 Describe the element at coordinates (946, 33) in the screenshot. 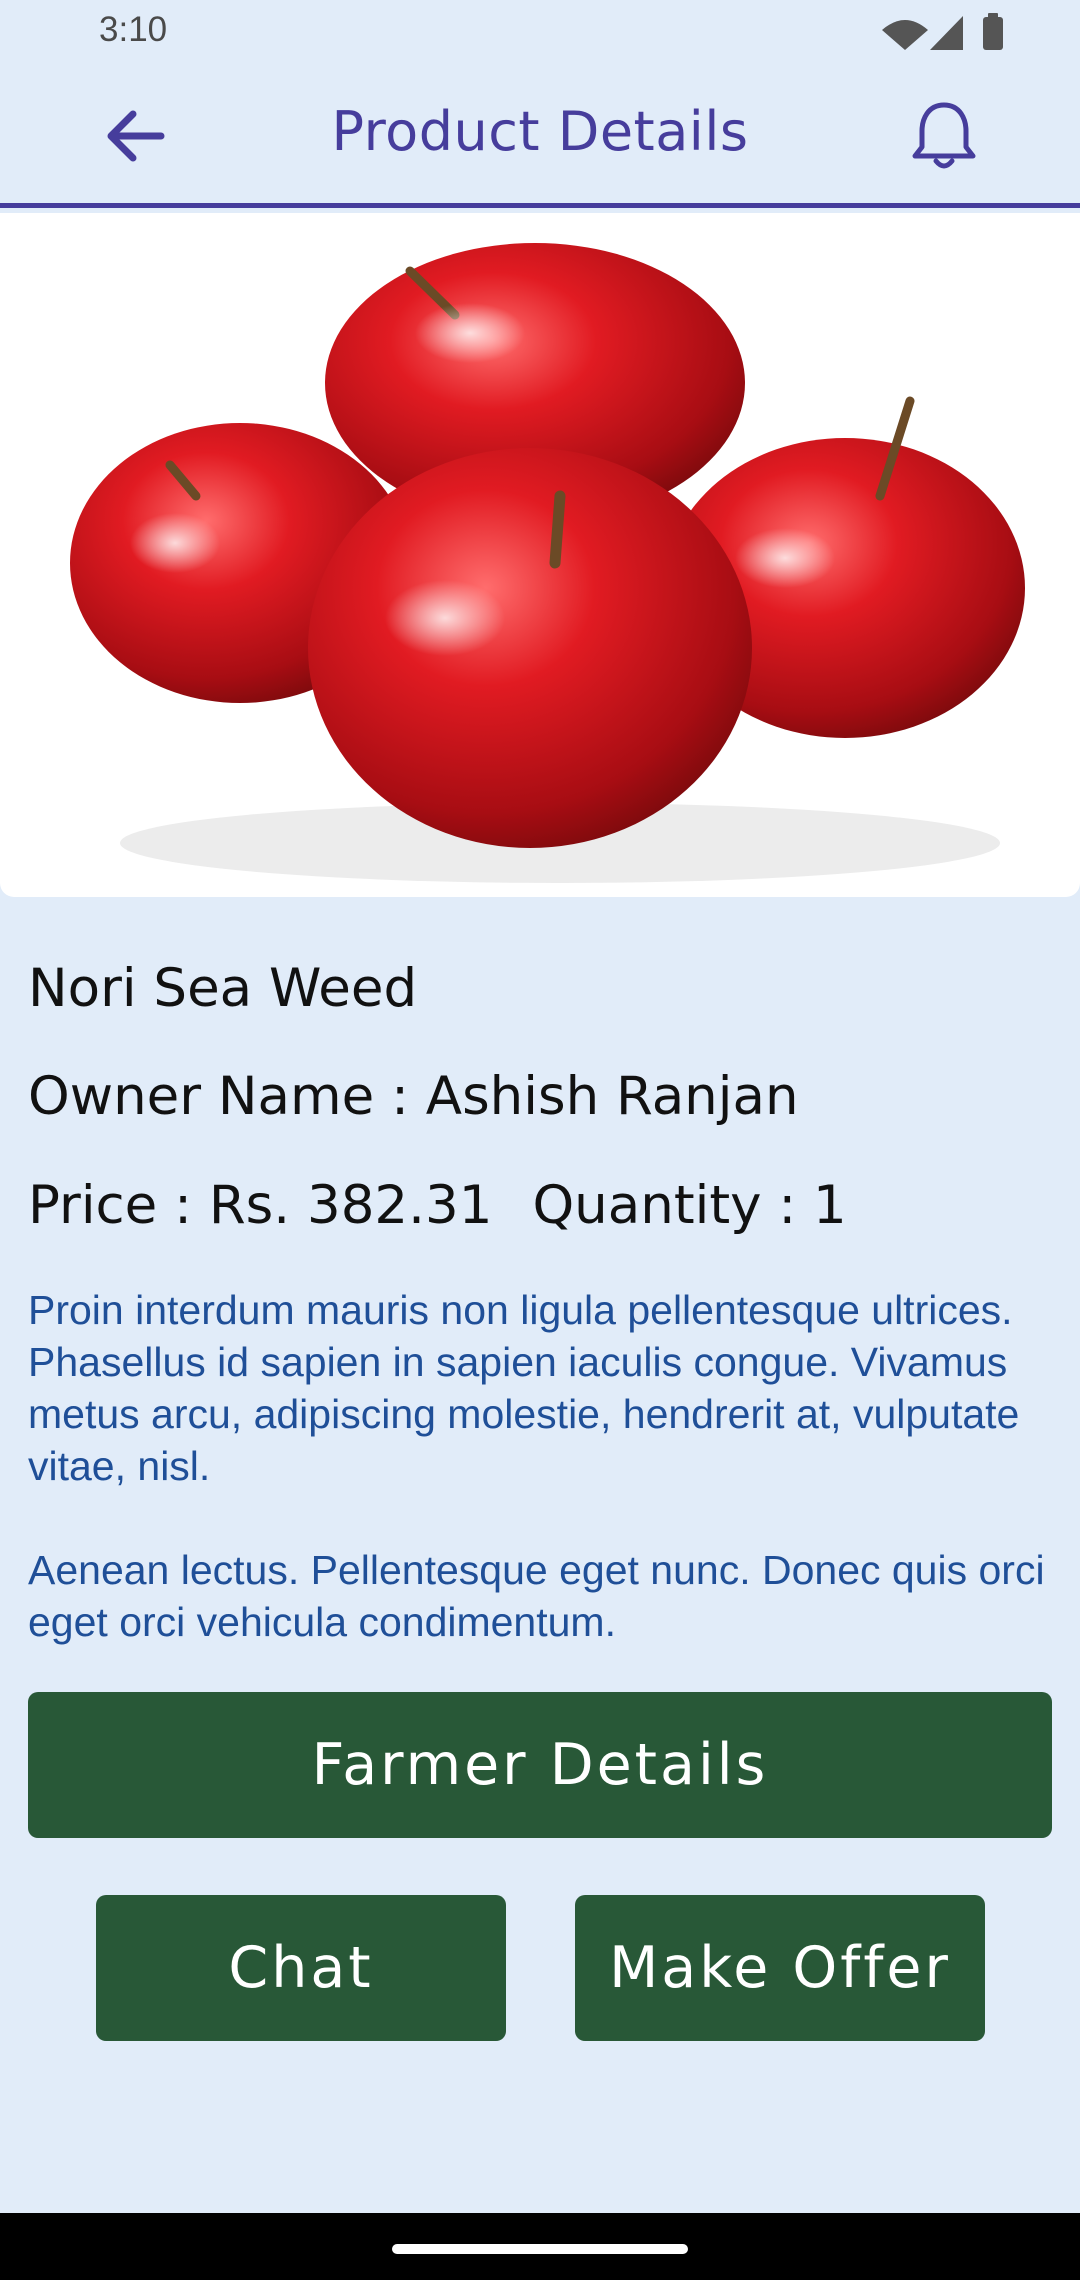

I see `signal-icon` at that location.